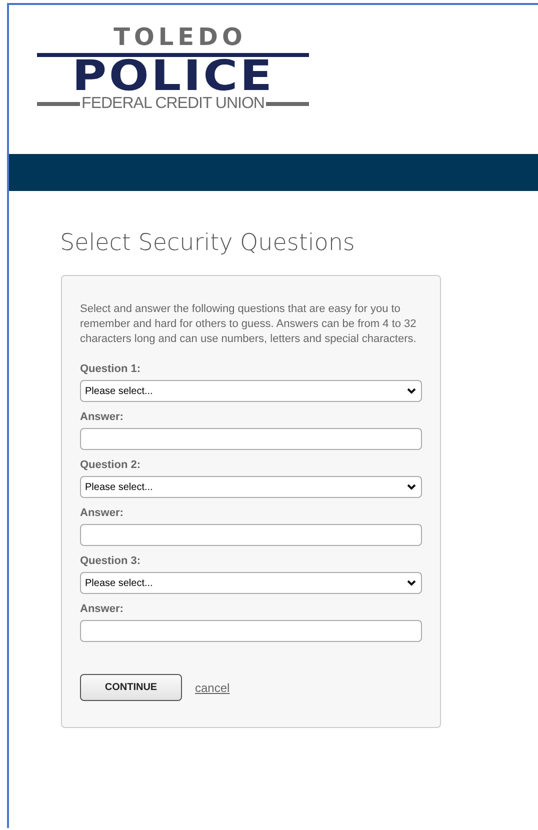 This screenshot has height=830, width=538. I want to click on logo-tagline: FEDERAL CREDIT UNION, so click(173, 104).